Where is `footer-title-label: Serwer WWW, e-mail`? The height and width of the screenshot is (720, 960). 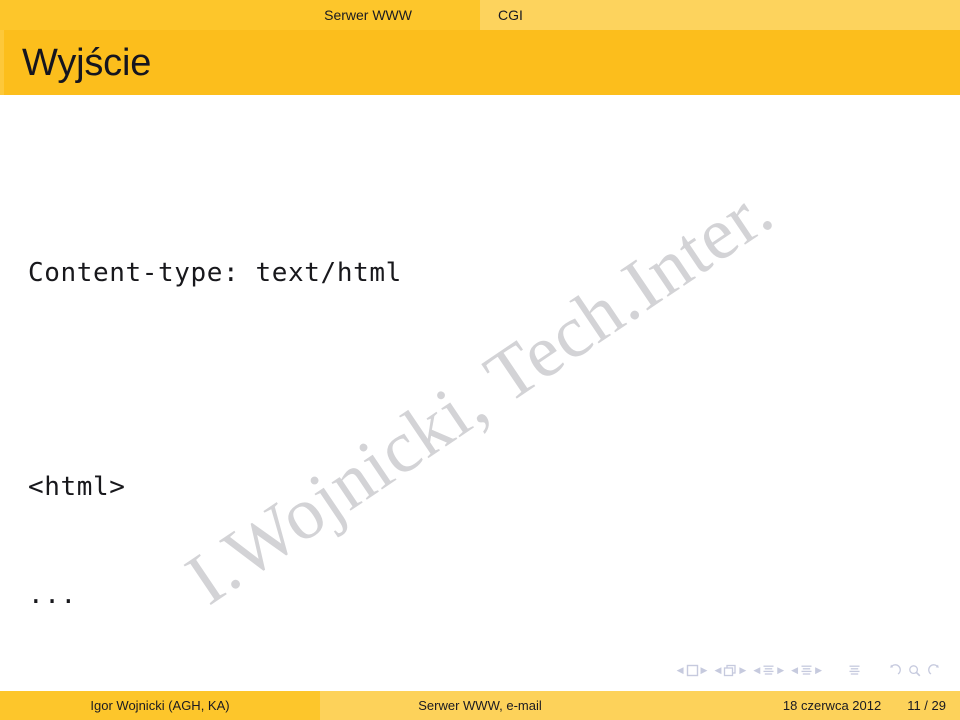
footer-title-label: Serwer WWW, e-mail is located at coordinates (480, 705).